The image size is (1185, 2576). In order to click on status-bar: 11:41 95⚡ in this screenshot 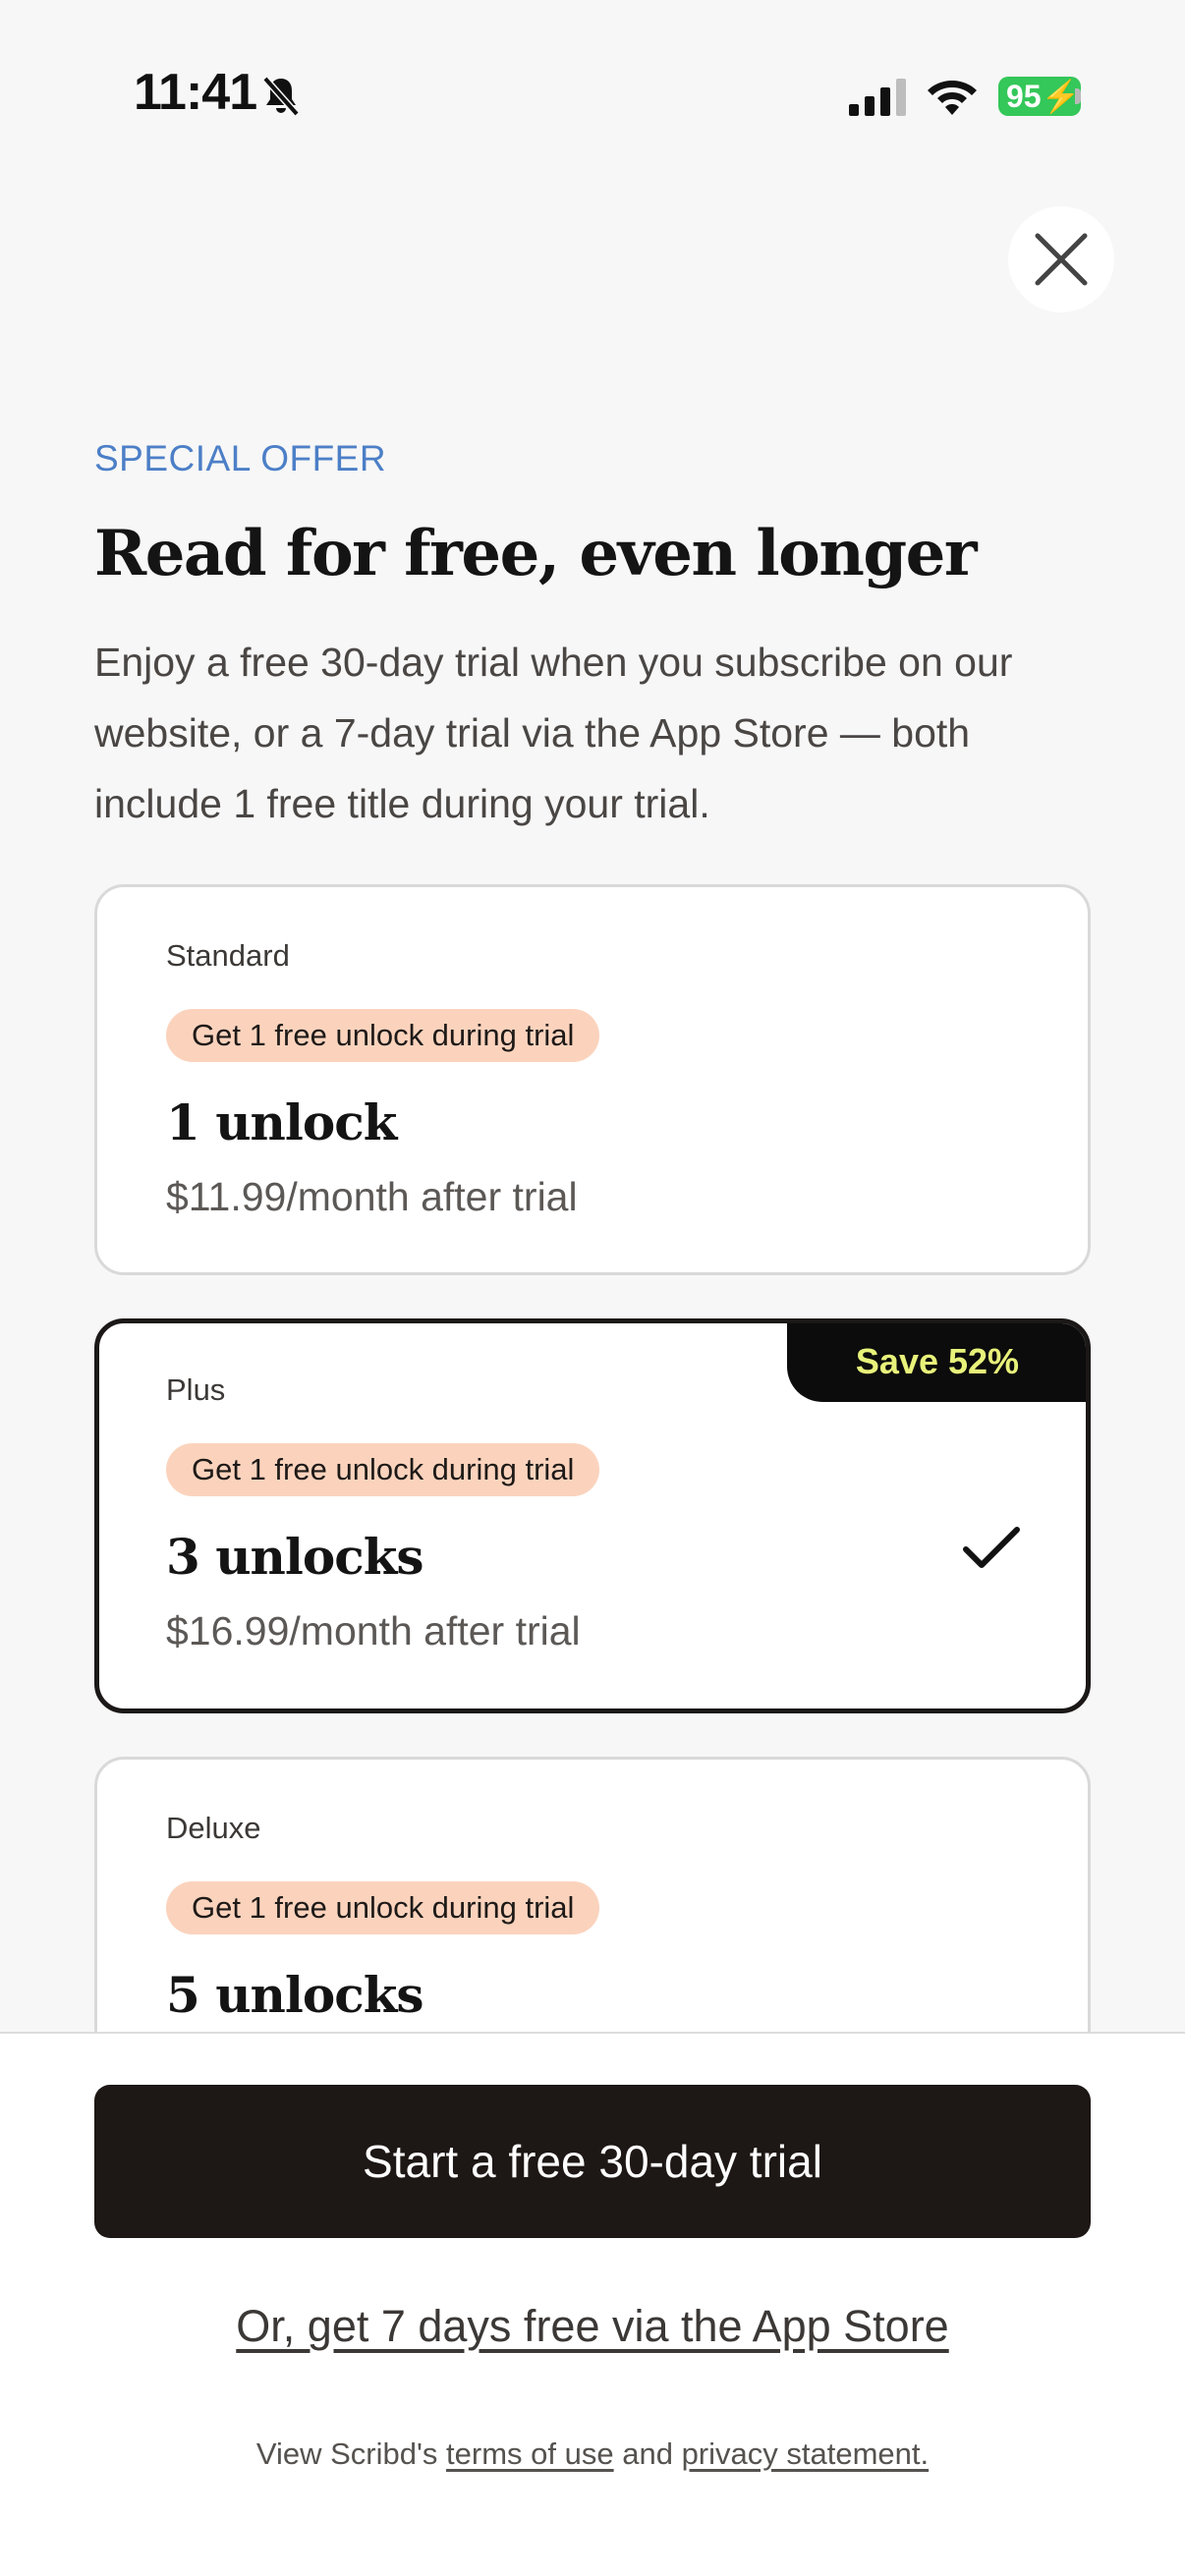, I will do `click(592, 98)`.